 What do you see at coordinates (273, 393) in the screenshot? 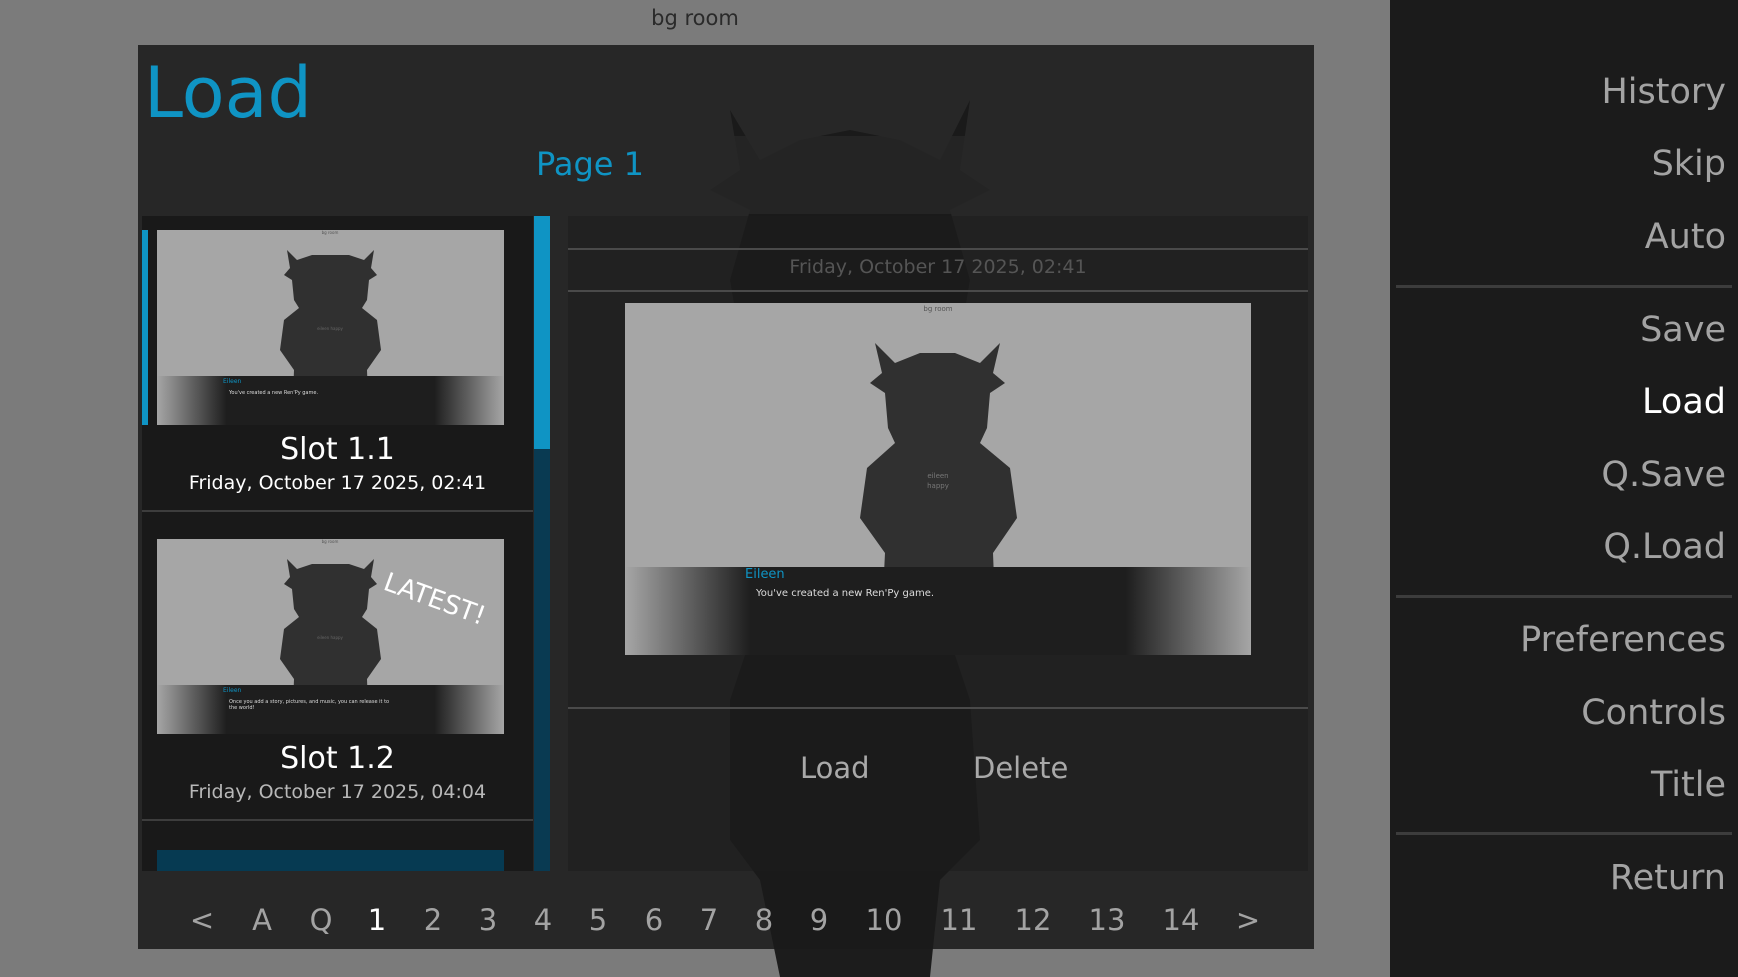
I see `thumb-line: You've created a new Ren'Py game.` at bounding box center [273, 393].